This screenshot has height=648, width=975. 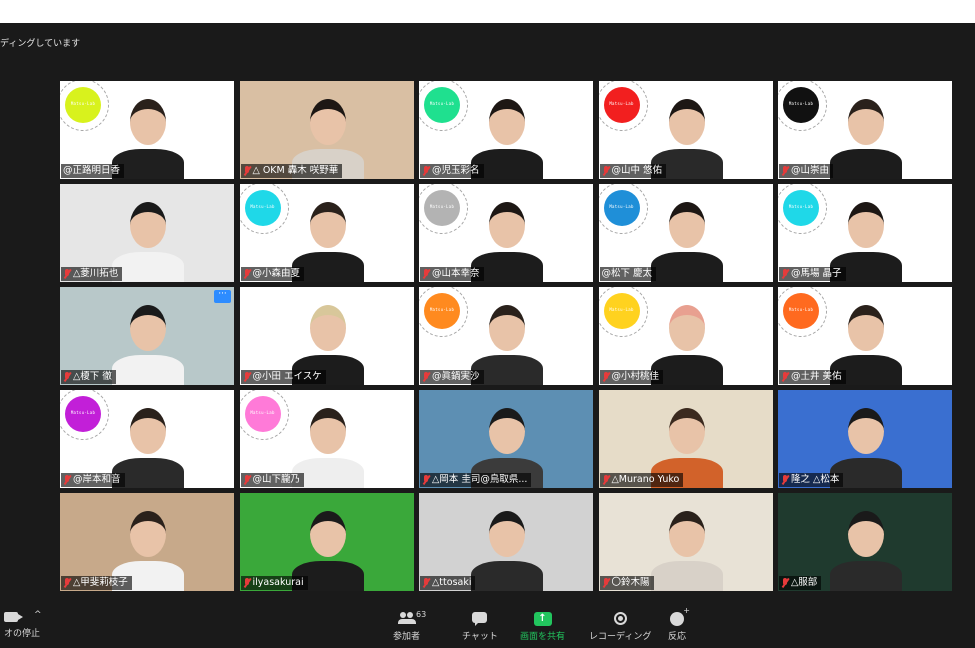 I want to click on participant-tile: Matsu-Lab @山中 悠佑, so click(x=685, y=130).